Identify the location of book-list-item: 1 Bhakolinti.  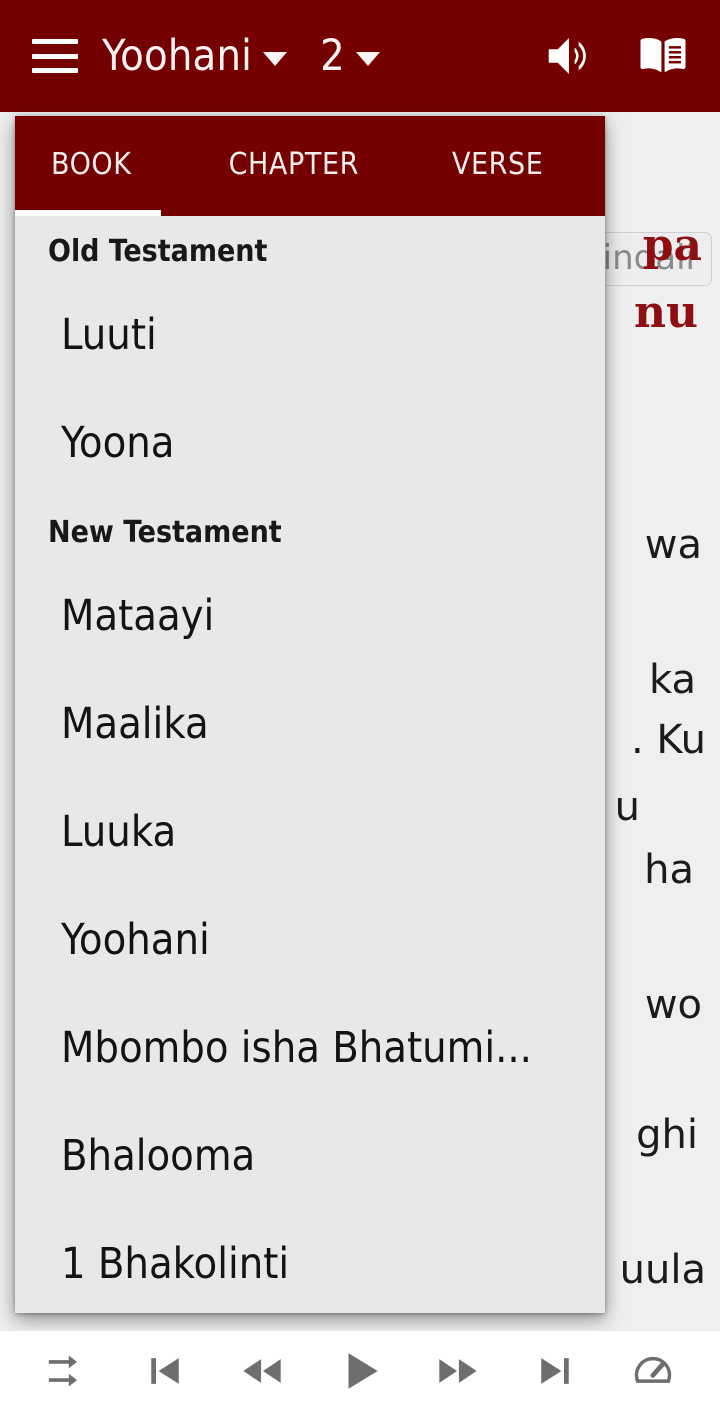
(310, 1261).